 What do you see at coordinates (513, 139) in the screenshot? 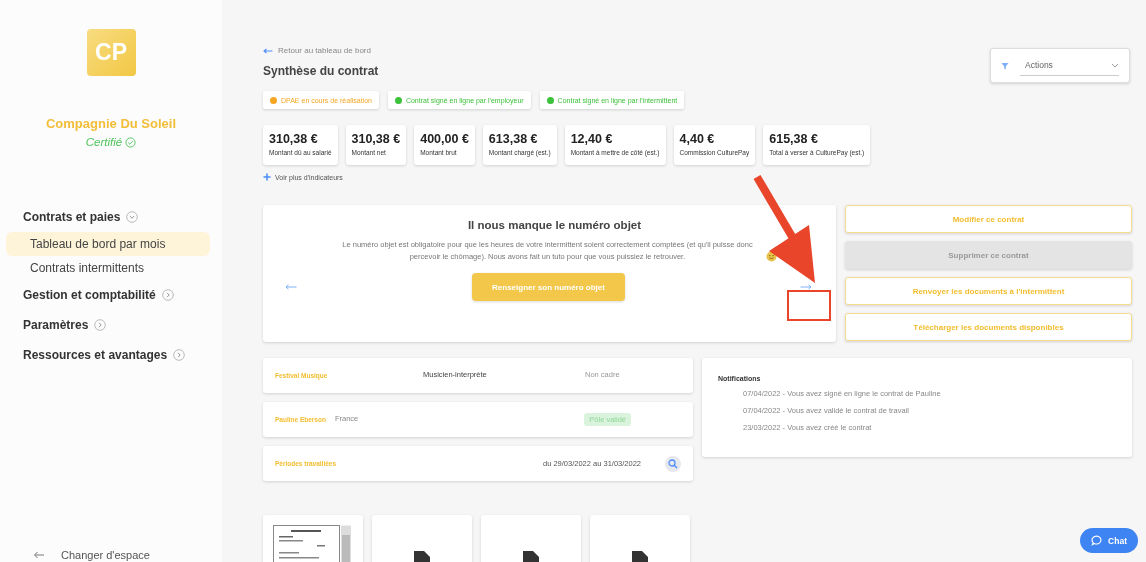
I see `indicator-value: 613,38 €` at bounding box center [513, 139].